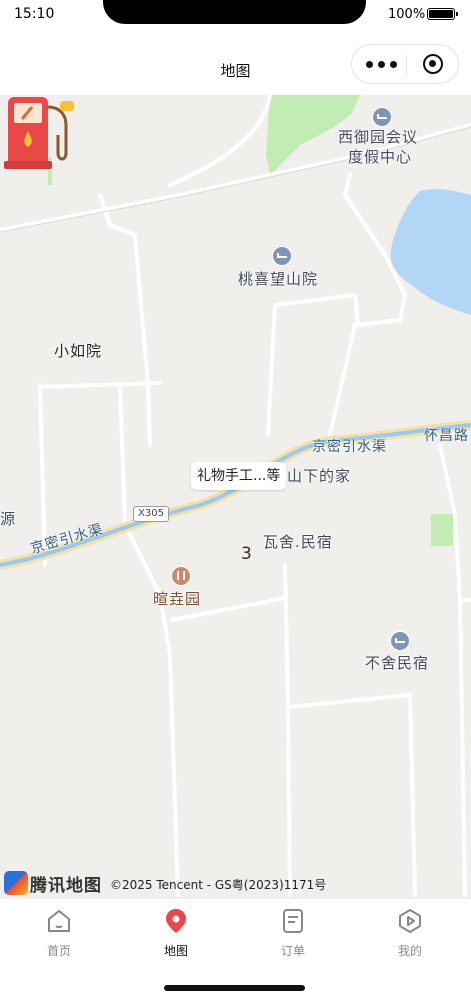 This screenshot has width=471, height=1003. Describe the element at coordinates (378, 137) in the screenshot. I see `poi-label: 西御园会议` at that location.